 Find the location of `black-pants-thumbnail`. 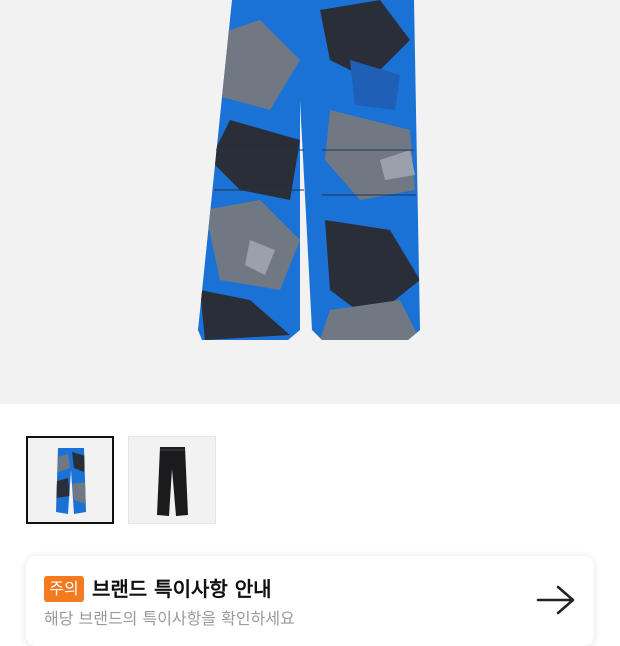

black-pants-thumbnail is located at coordinates (172, 481).